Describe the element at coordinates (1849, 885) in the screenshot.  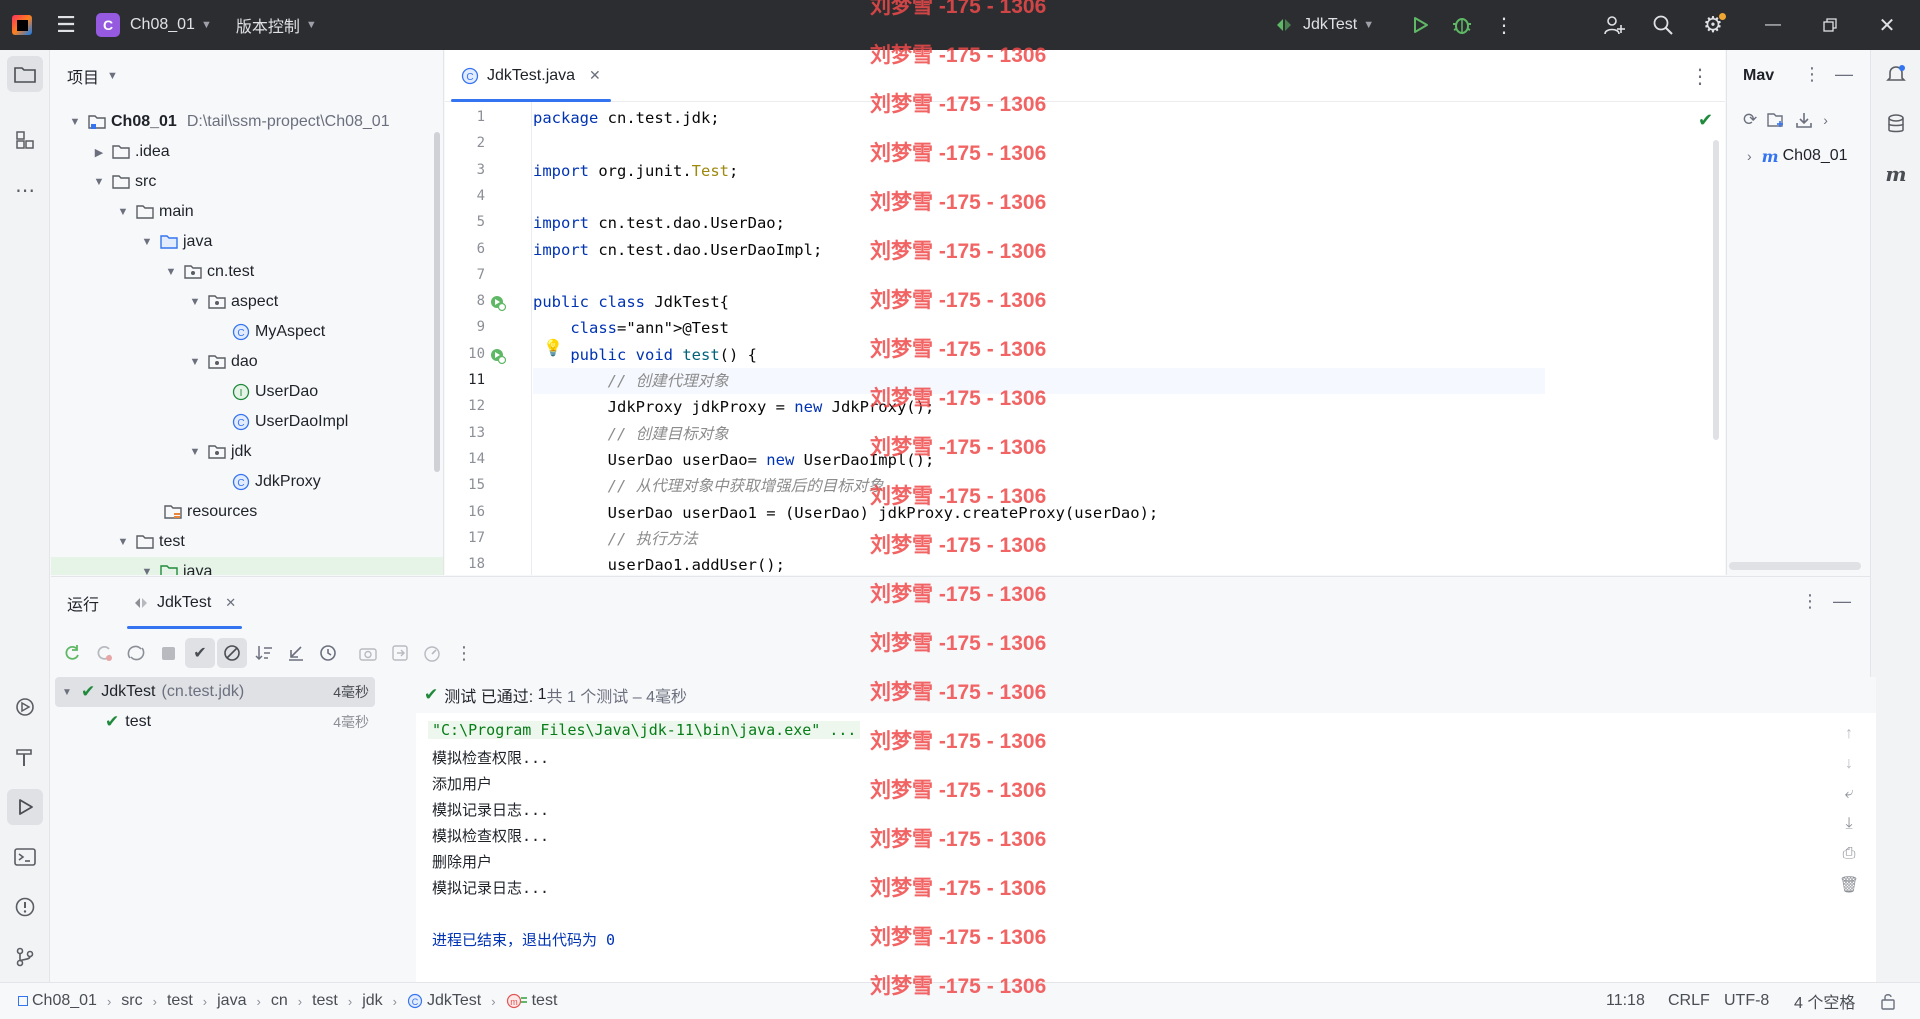
I see `trash-icon: 🗑` at that location.